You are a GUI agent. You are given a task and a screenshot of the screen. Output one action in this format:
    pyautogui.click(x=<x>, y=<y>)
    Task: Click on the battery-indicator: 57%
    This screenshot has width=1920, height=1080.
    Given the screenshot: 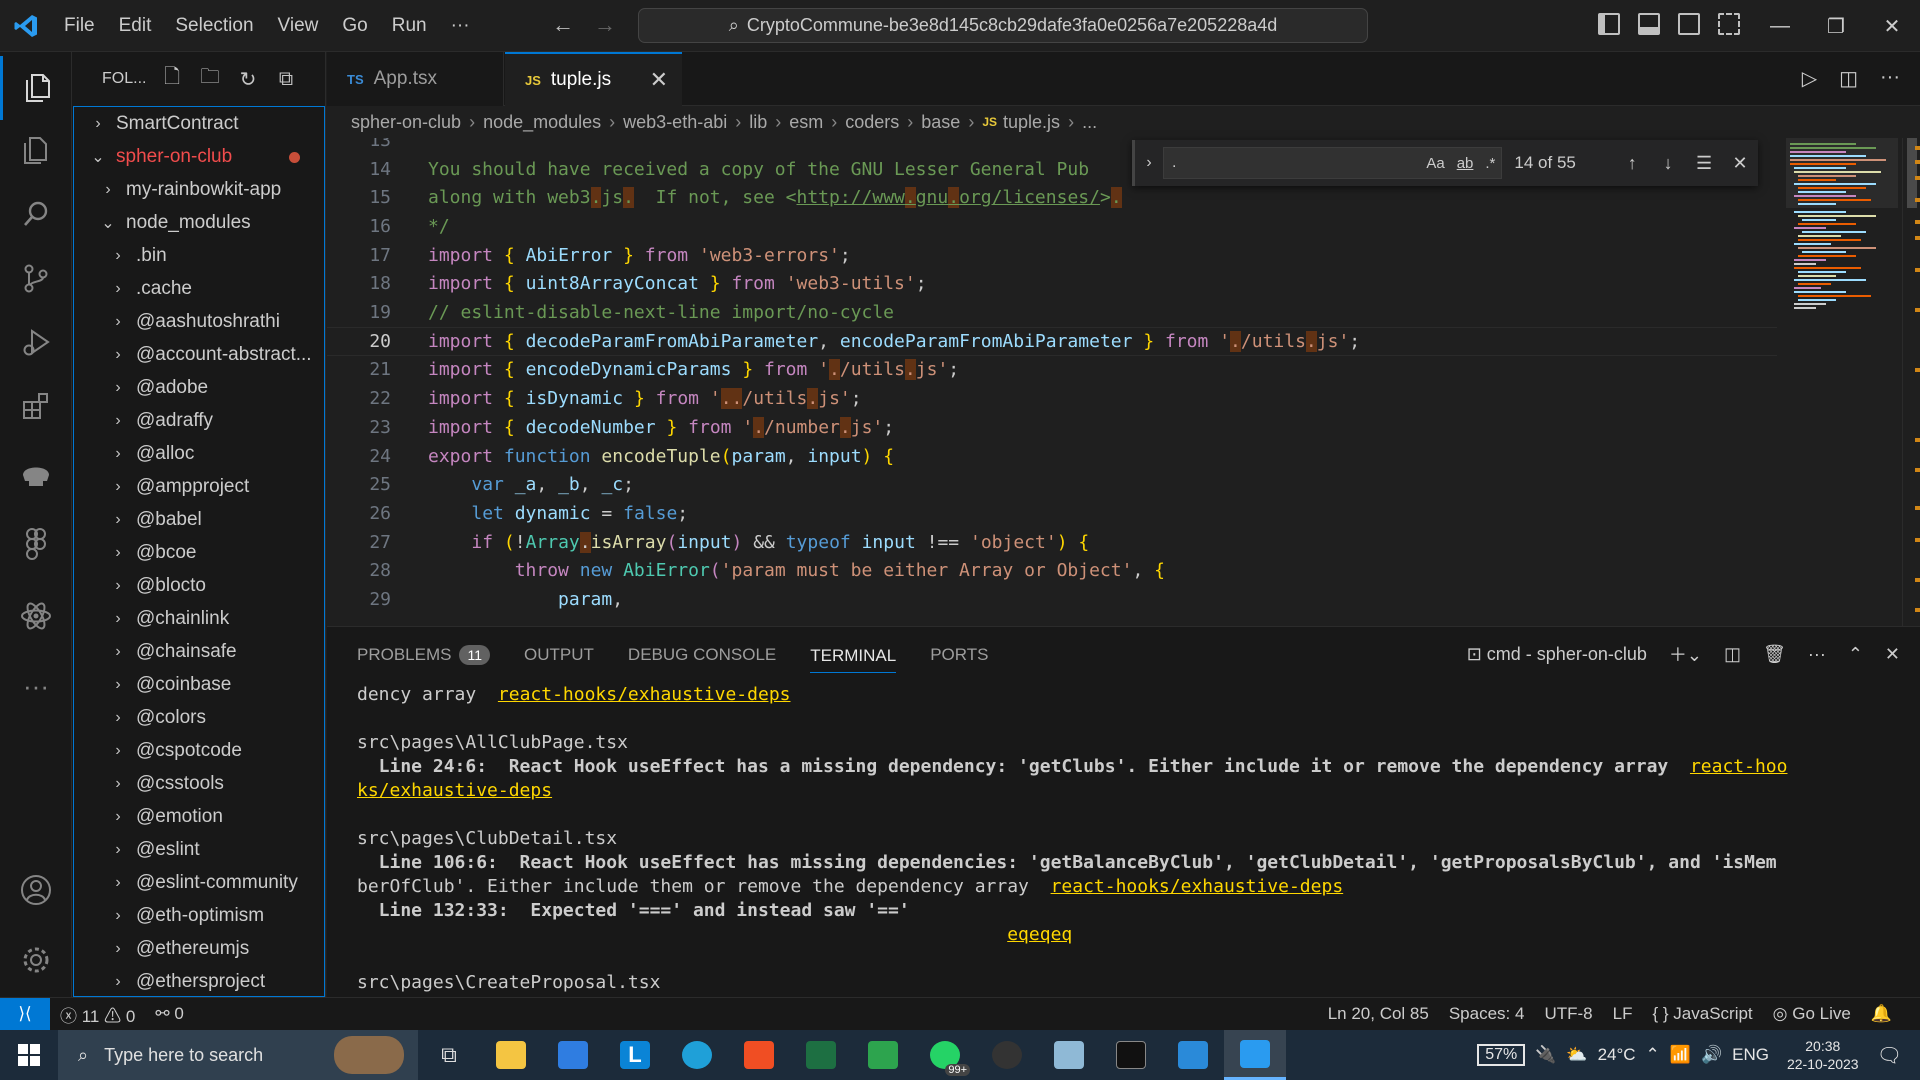 What is the action you would take?
    pyautogui.click(x=1501, y=1055)
    